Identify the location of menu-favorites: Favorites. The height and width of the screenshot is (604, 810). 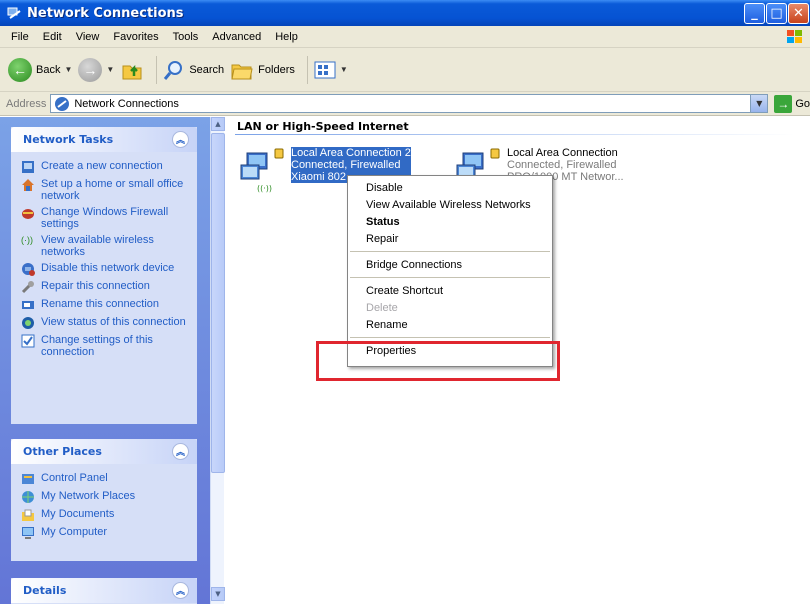
(135, 37).